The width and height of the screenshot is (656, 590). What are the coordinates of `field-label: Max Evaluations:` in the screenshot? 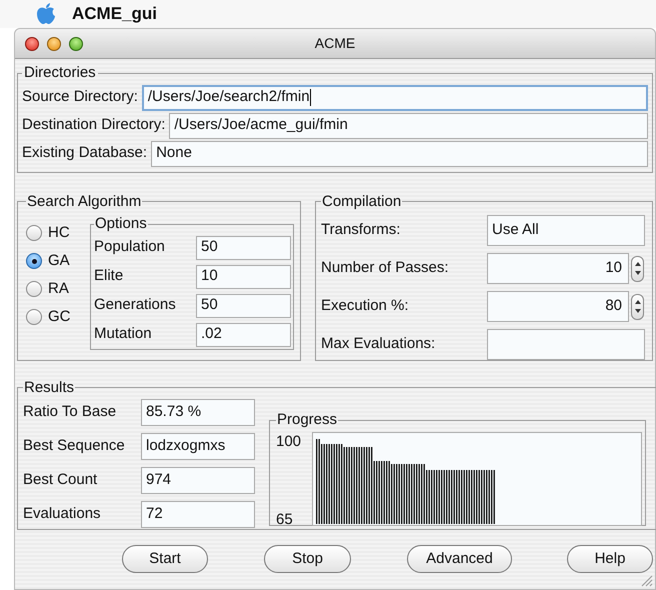 It's located at (378, 344).